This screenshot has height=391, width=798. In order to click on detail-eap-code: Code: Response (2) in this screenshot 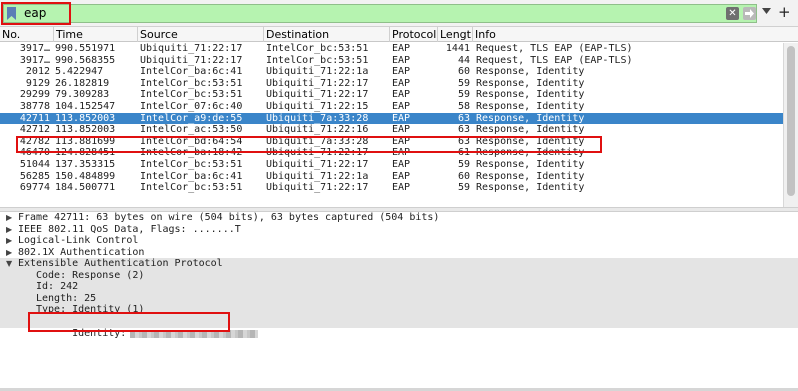, I will do `click(399, 275)`.